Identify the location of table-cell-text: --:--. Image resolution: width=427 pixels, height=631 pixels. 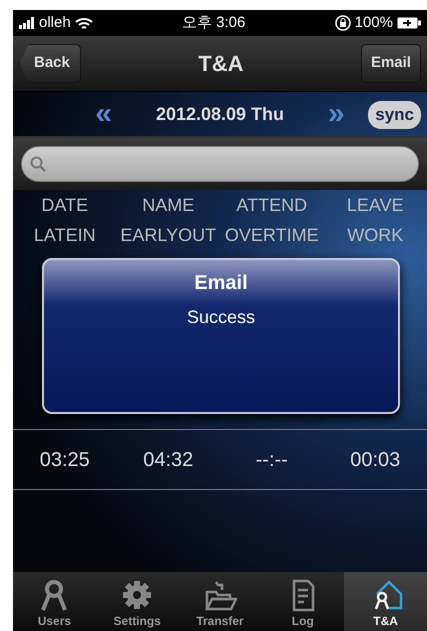
(271, 460).